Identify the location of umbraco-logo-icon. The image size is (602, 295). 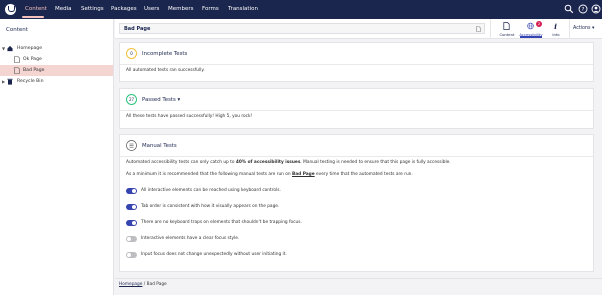
(10, 9).